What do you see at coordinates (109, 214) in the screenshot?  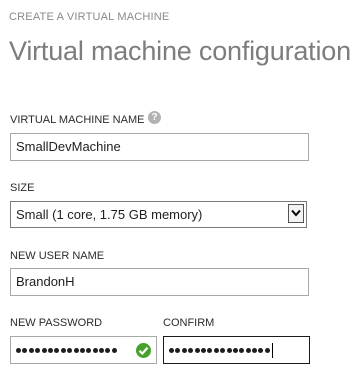 I see `size-selected-value: Small (1 core, 1.75 GB memory)` at bounding box center [109, 214].